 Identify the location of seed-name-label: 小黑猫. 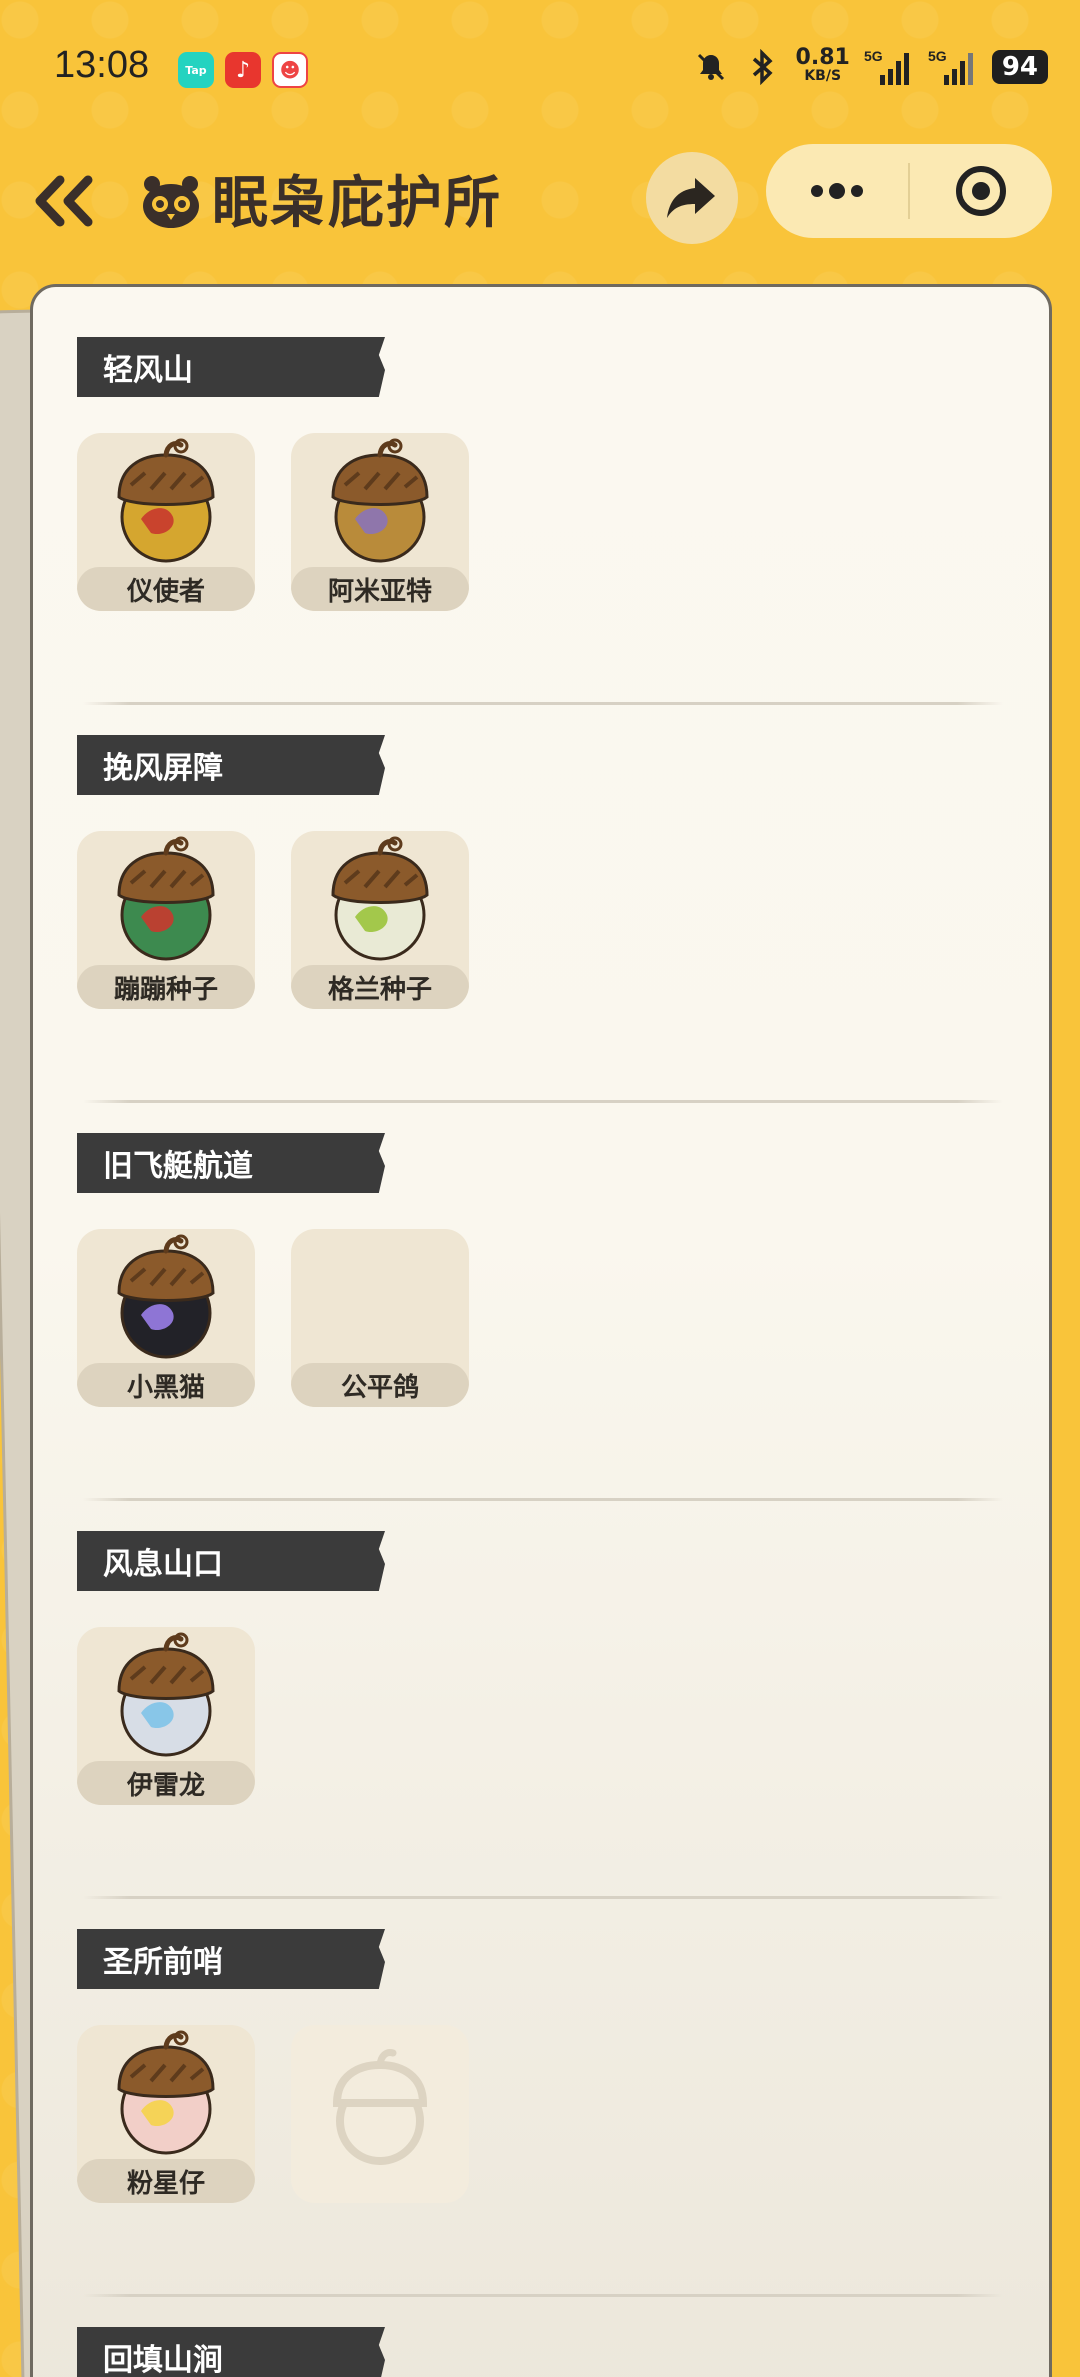
(166, 1385).